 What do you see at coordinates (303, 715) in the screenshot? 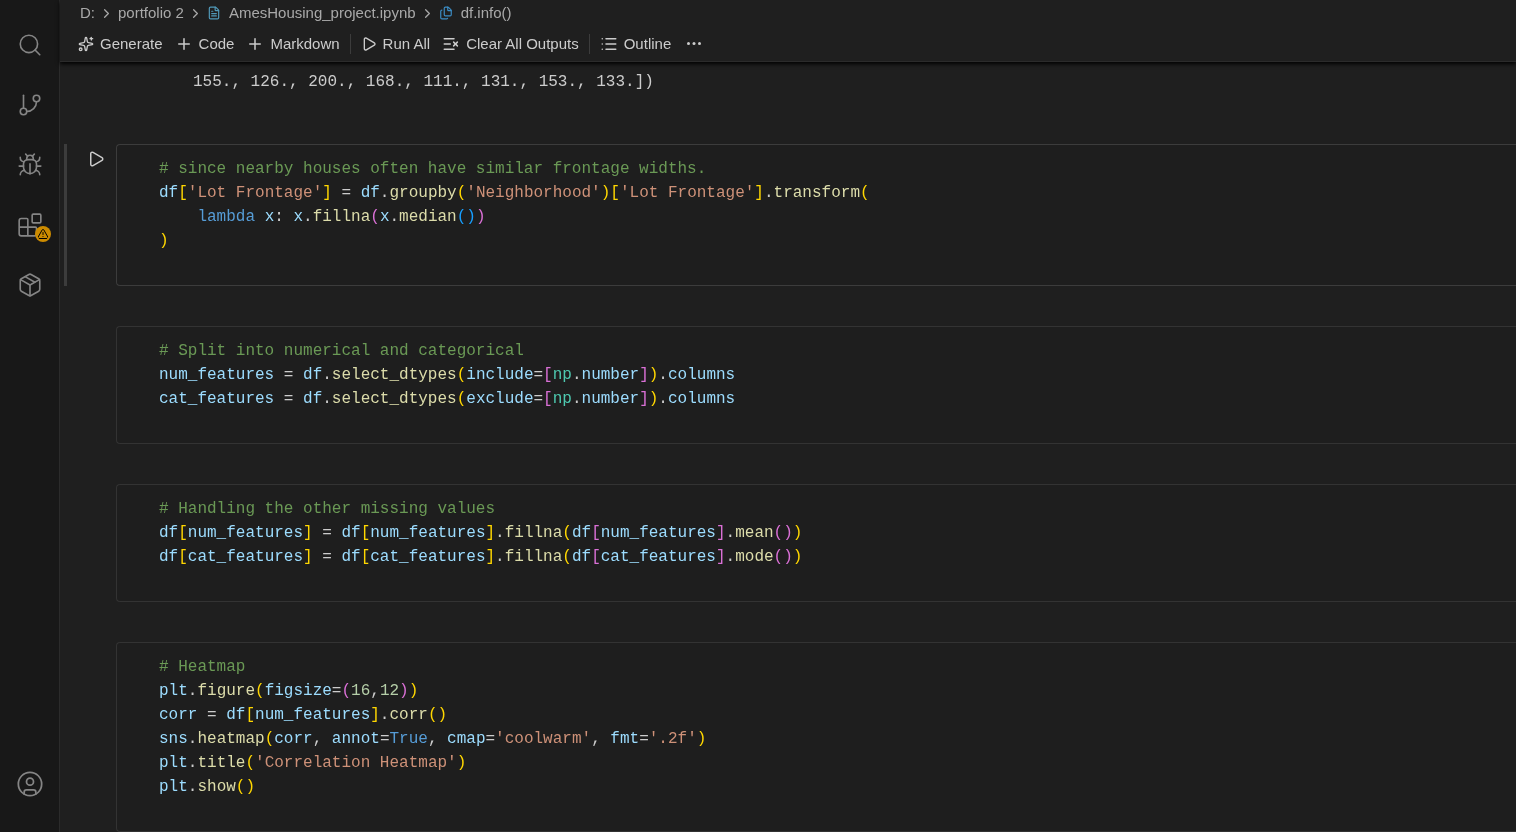
I see `code-line: corr = df[num_features].corr()` at bounding box center [303, 715].